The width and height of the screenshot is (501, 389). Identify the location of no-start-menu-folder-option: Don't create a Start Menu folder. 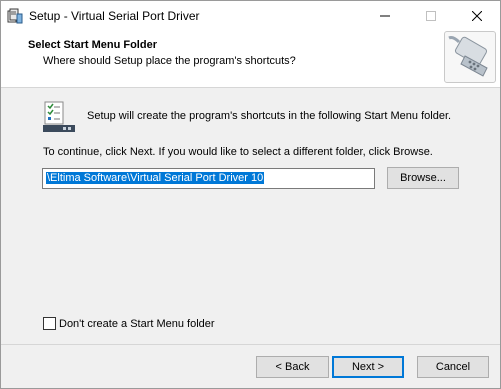
(129, 323).